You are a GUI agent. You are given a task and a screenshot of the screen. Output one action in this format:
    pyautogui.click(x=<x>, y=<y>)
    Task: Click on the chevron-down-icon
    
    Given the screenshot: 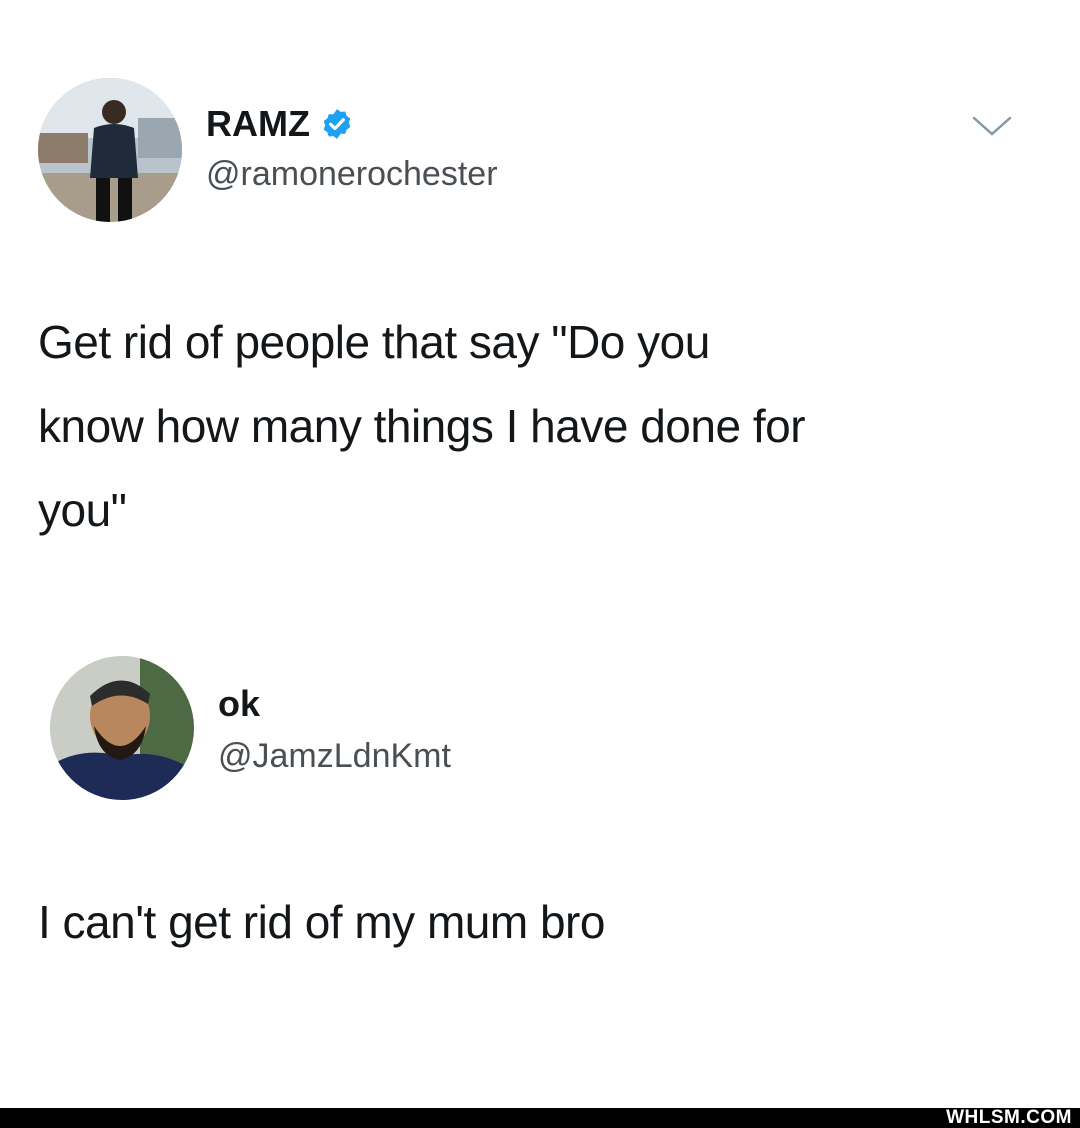 What is the action you would take?
    pyautogui.click(x=992, y=127)
    